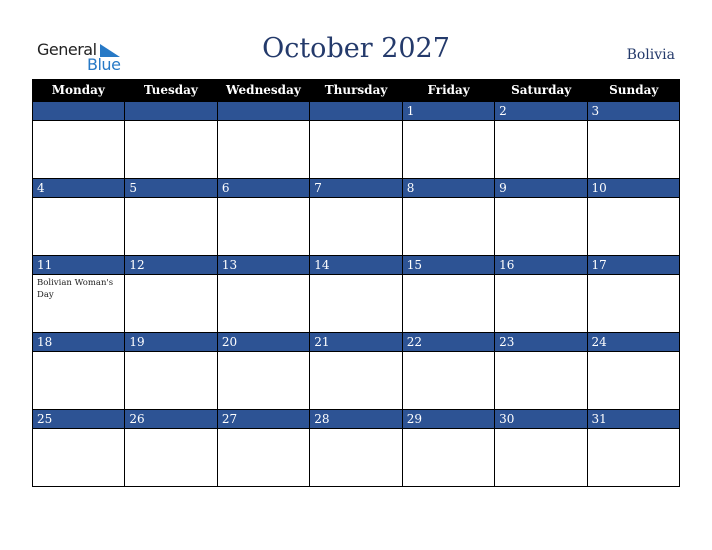 Image resolution: width=712 pixels, height=550 pixels. What do you see at coordinates (448, 419) in the screenshot?
I see `day-number: 29` at bounding box center [448, 419].